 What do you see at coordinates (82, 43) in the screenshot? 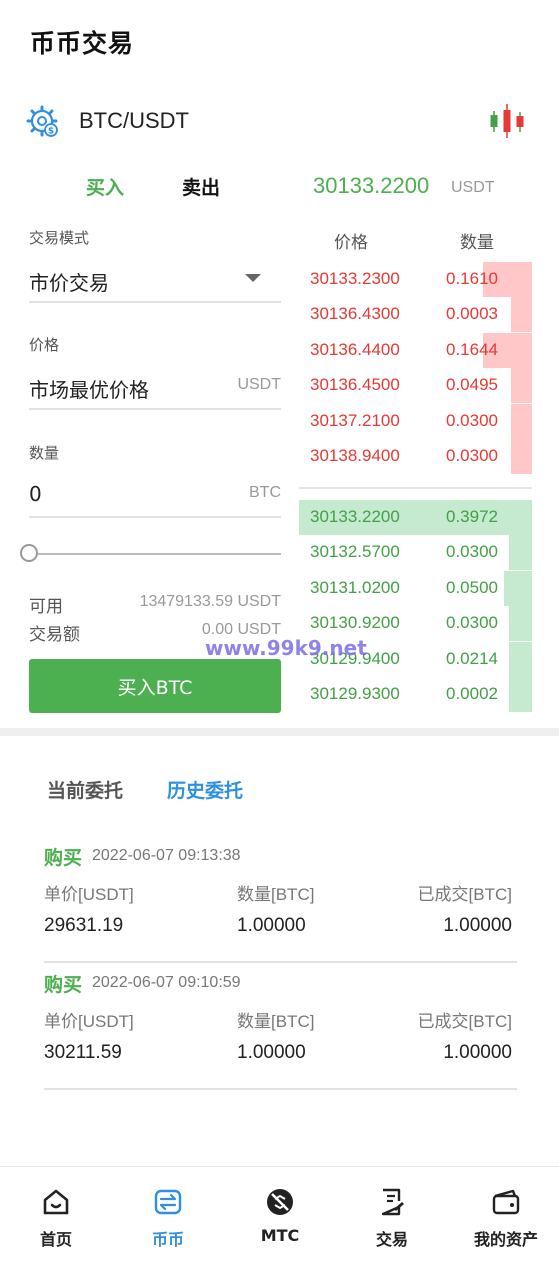
I see `page-title: 币币交易` at bounding box center [82, 43].